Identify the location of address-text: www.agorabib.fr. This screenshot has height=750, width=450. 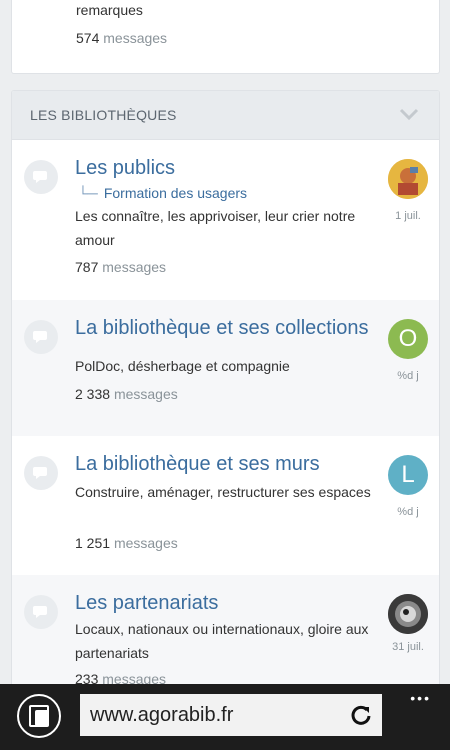
(162, 715).